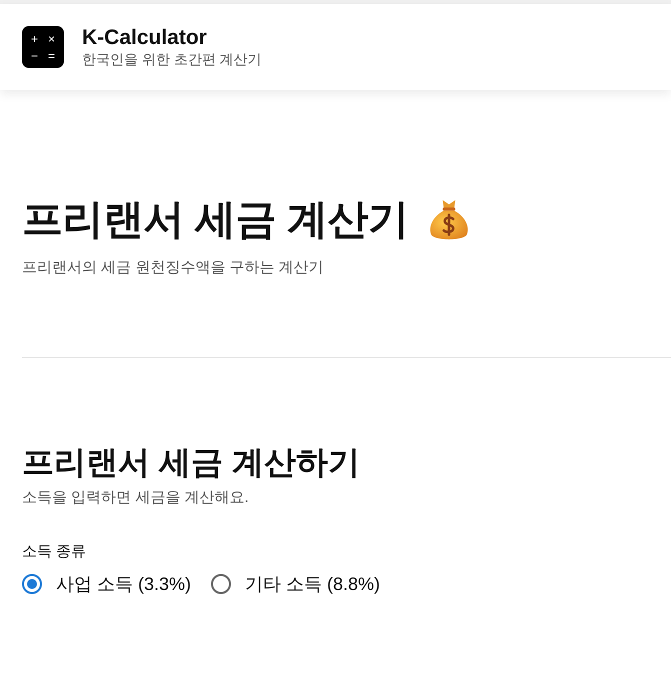  I want to click on field-label: 소득 종류, so click(55, 552).